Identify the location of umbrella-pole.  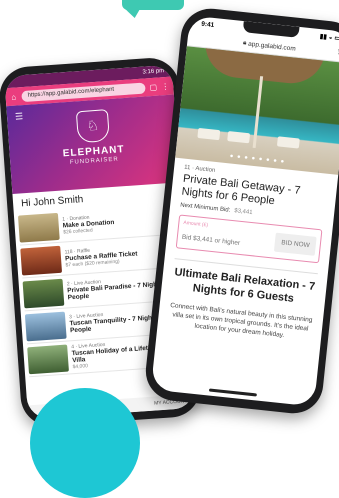
(258, 112).